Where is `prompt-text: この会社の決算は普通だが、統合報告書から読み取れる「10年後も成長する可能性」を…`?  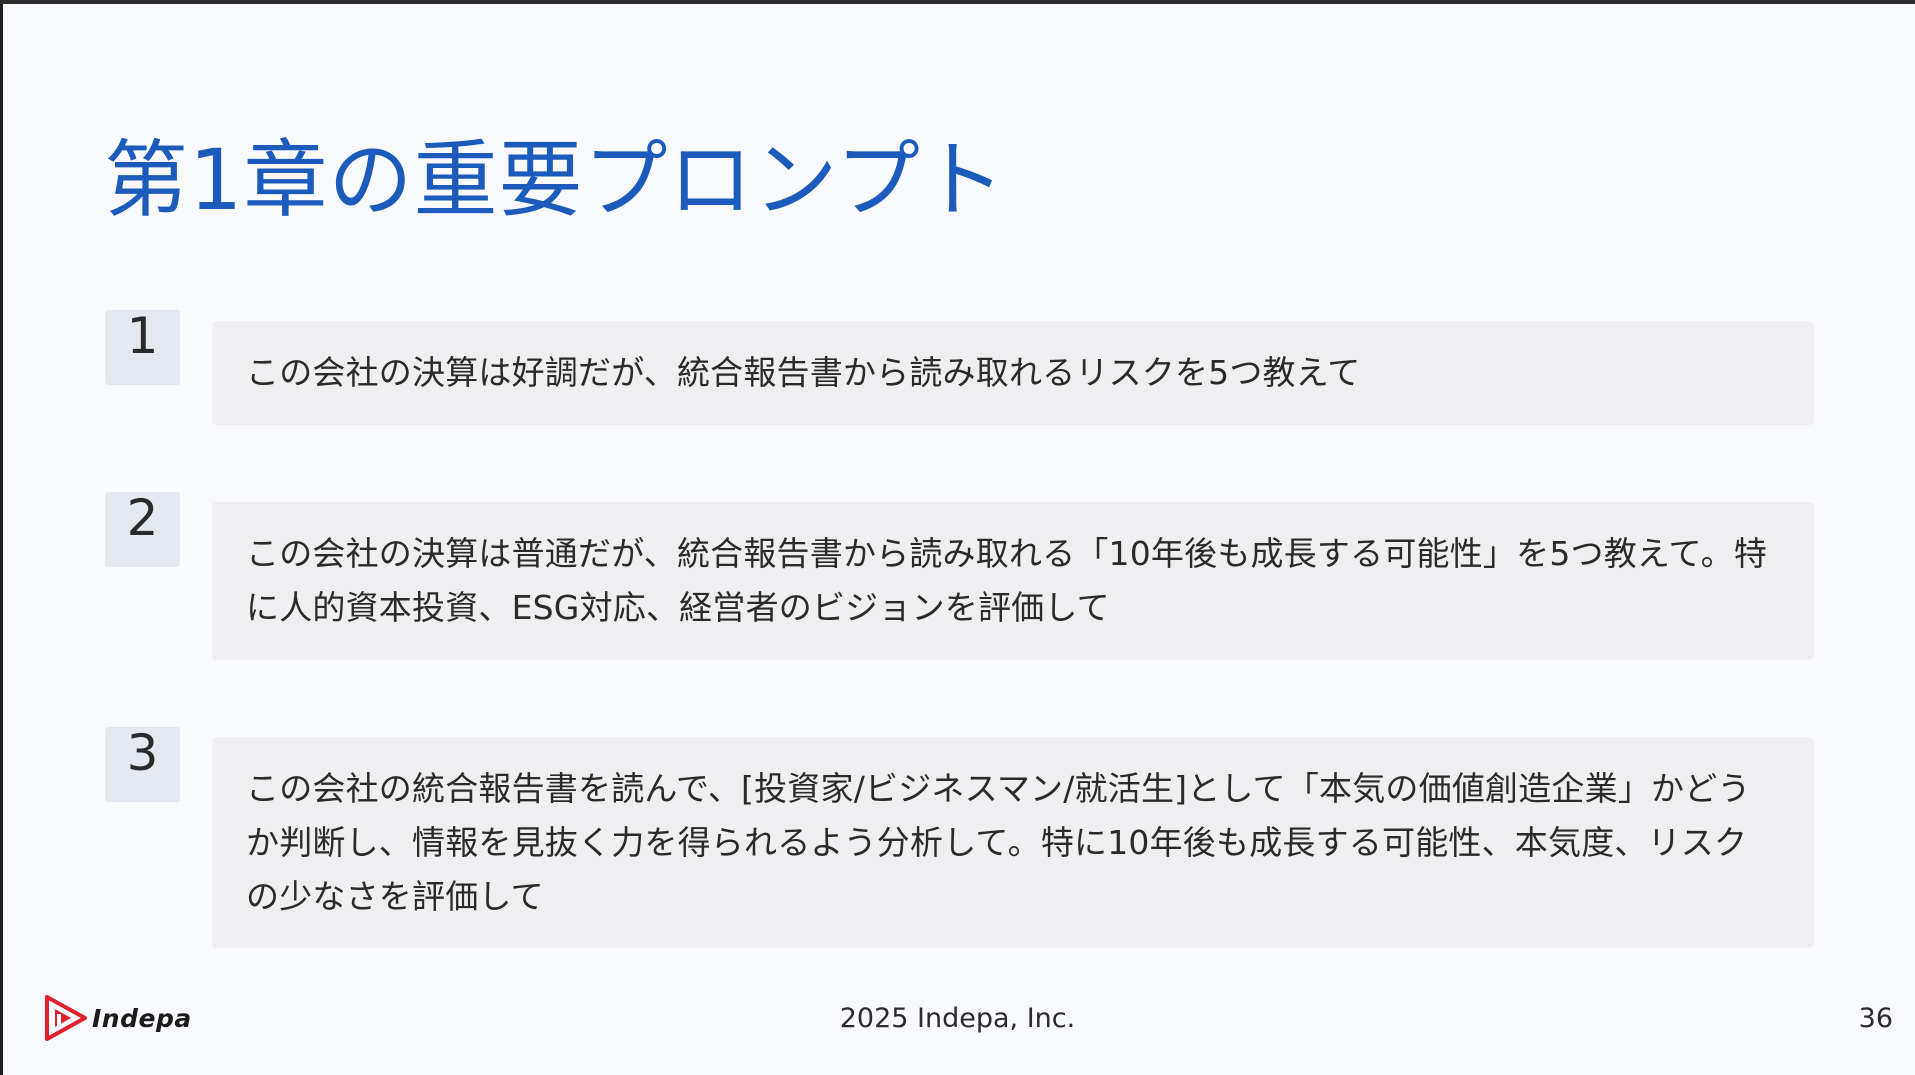
prompt-text: この会社の決算は普通だが、統合報告書から読み取れる「10年後も成長する可能性」を… is located at coordinates (1007, 580).